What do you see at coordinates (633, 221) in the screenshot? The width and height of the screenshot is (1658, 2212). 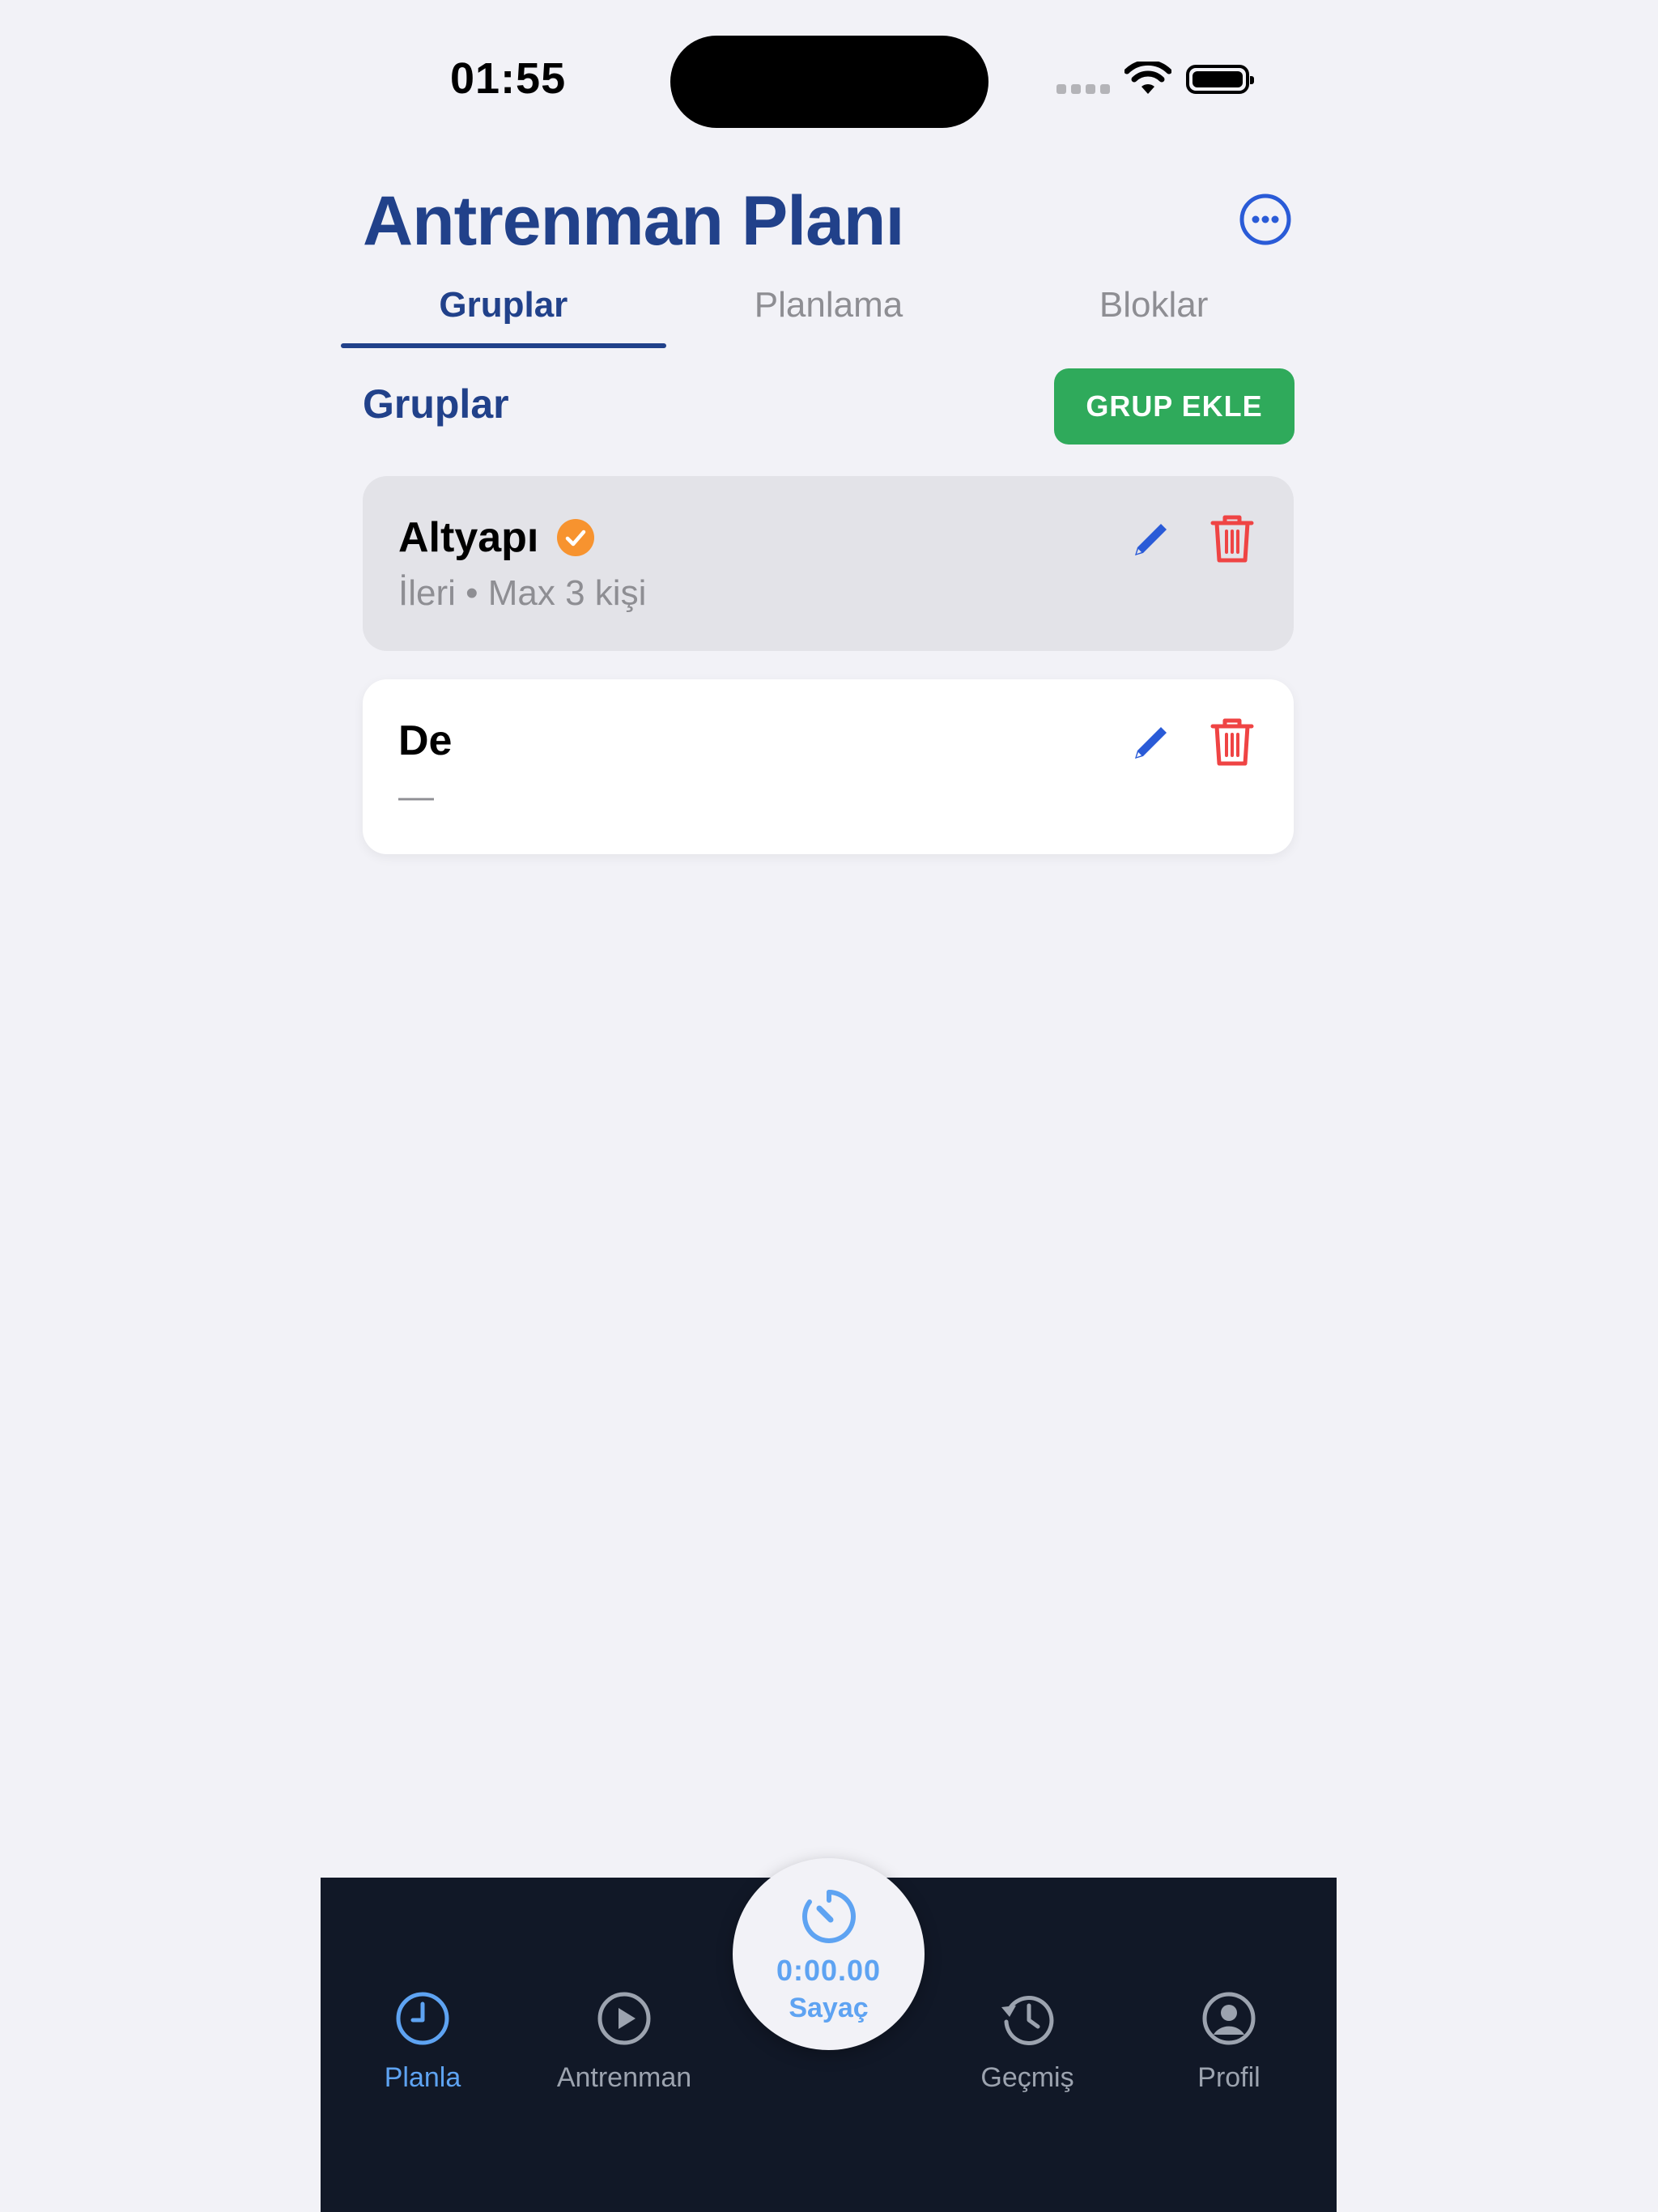 I see `page-title: Antrenman Planı` at bounding box center [633, 221].